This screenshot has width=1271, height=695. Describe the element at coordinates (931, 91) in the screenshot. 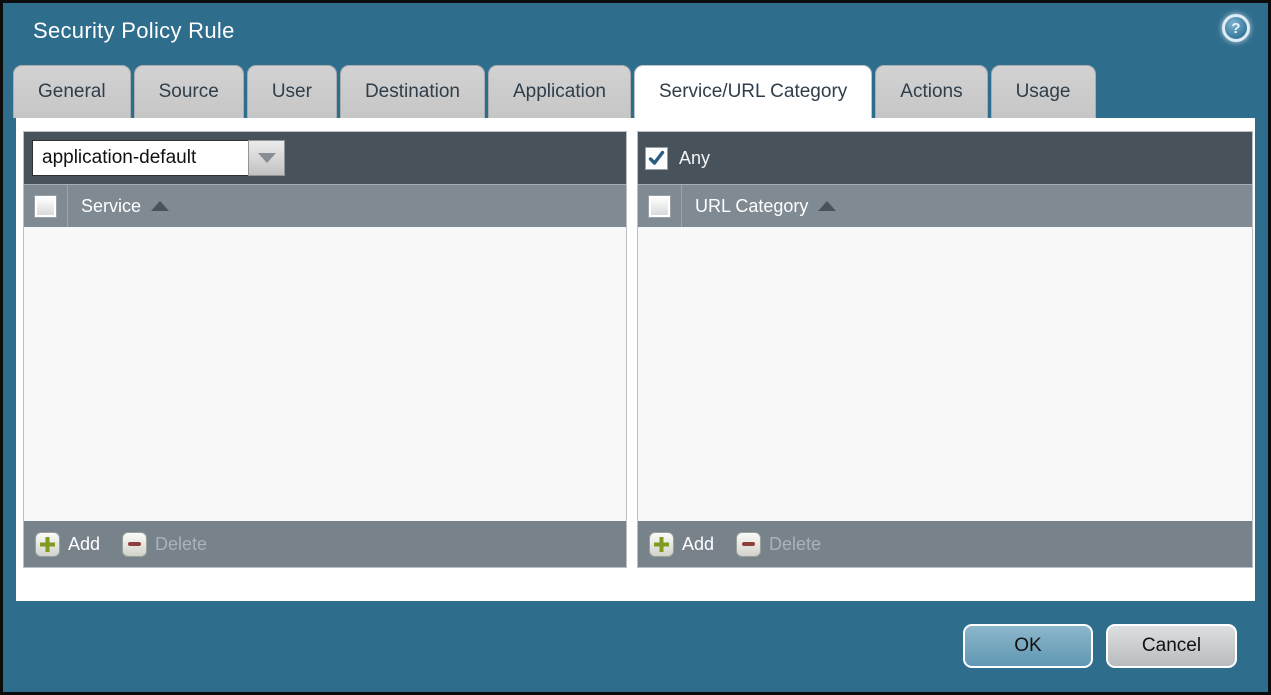

I see `tab-actions: Actions` at that location.